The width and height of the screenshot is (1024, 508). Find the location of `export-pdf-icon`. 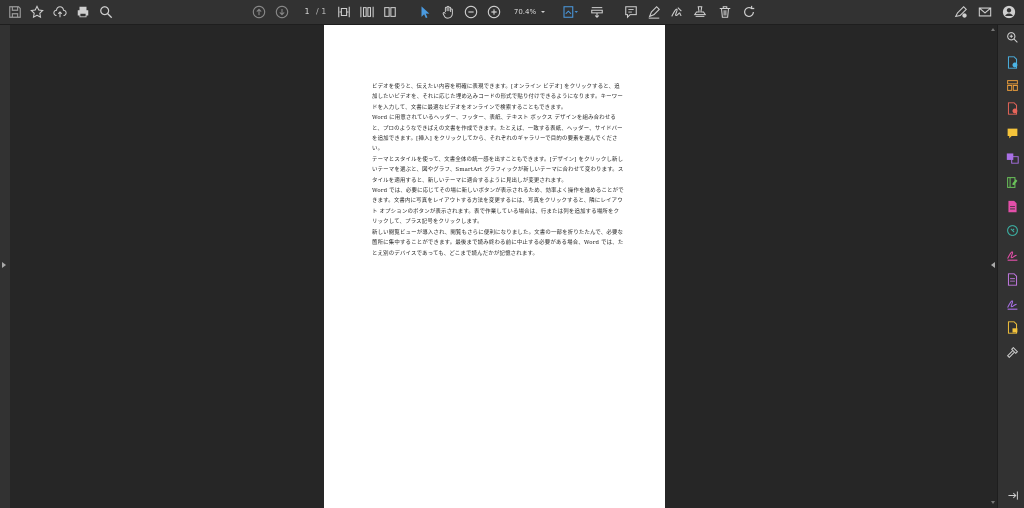

export-pdf-icon is located at coordinates (1012, 108).